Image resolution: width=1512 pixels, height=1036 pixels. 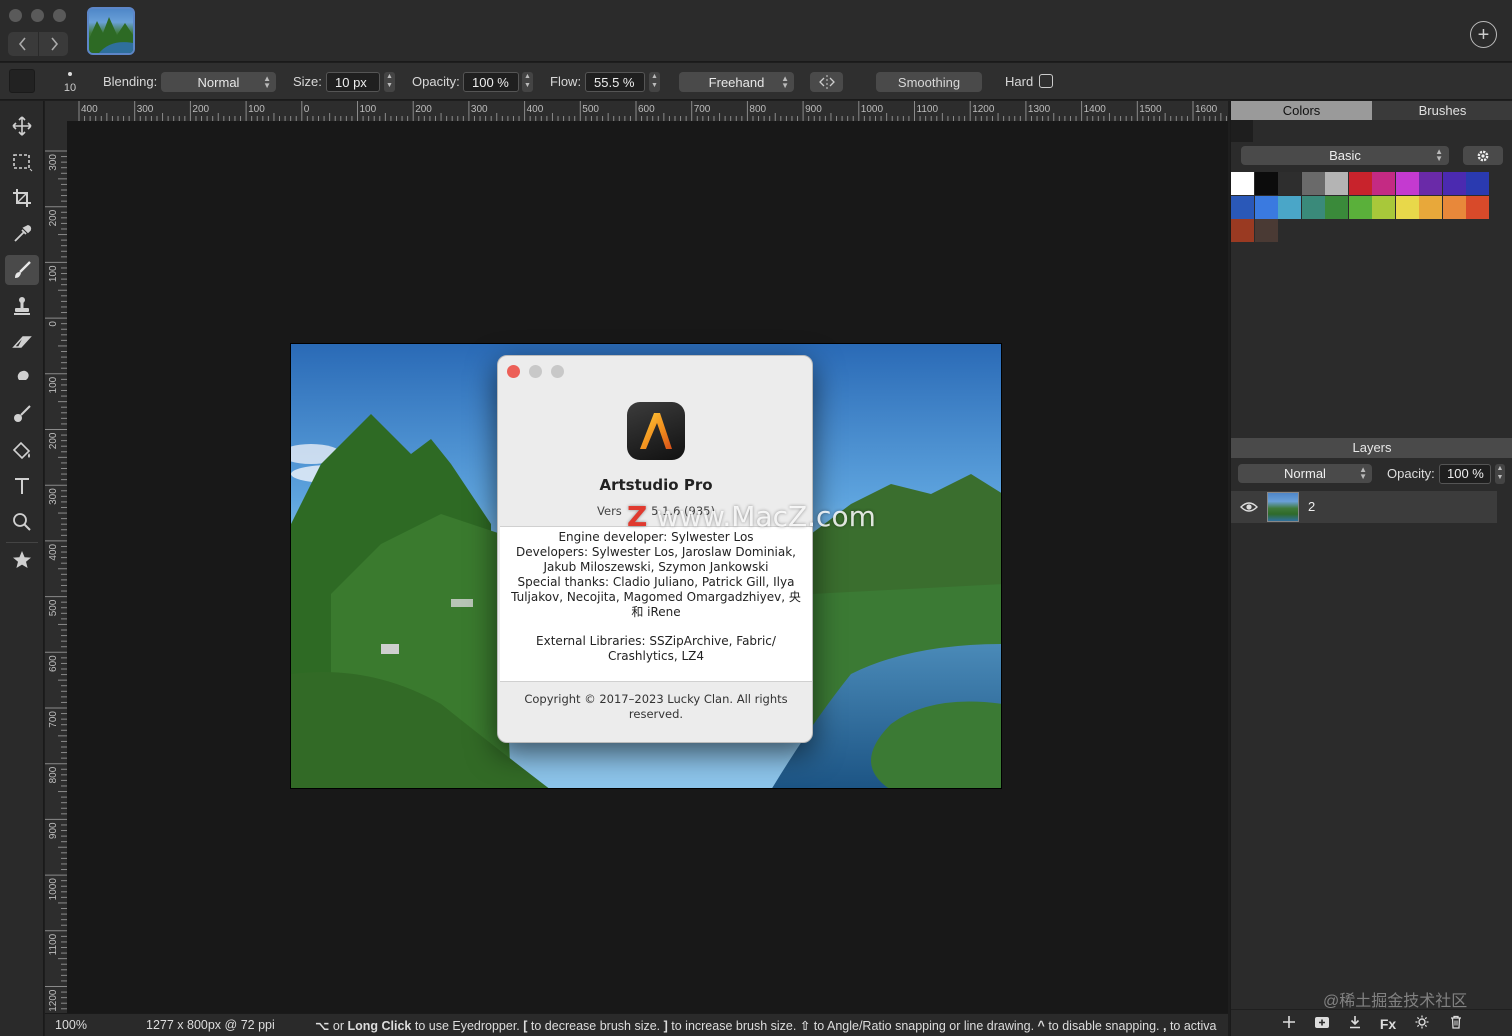 I want to click on favorites-tool, so click(x=22, y=560).